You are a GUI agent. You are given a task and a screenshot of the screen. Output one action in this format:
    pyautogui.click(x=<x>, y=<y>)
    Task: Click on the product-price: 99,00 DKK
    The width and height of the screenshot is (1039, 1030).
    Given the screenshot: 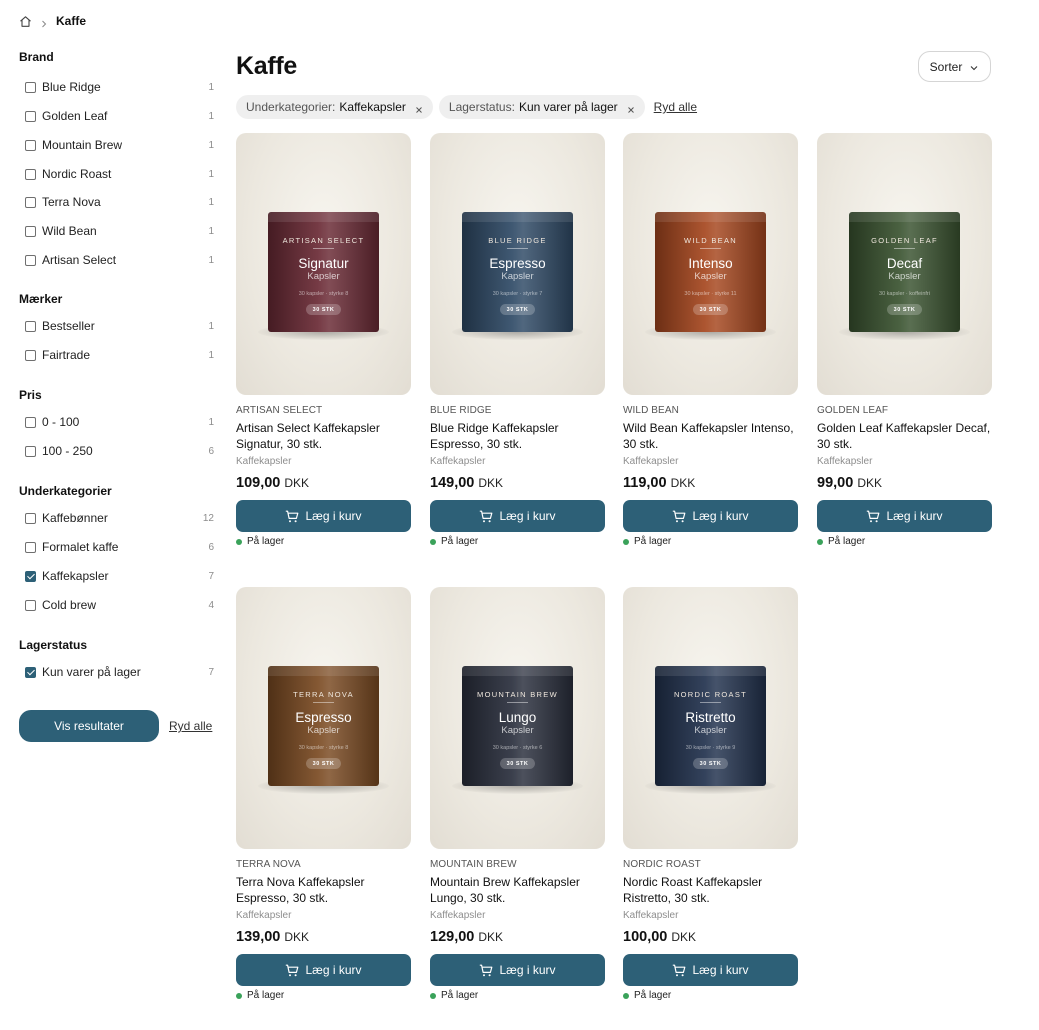 What is the action you would take?
    pyautogui.click(x=849, y=483)
    